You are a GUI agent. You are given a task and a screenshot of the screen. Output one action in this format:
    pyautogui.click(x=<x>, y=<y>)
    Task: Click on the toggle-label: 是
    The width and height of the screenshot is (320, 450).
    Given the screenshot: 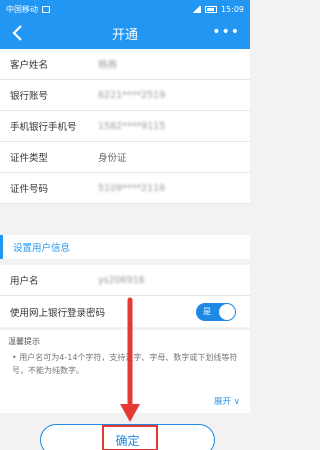 What is the action you would take?
    pyautogui.click(x=207, y=311)
    